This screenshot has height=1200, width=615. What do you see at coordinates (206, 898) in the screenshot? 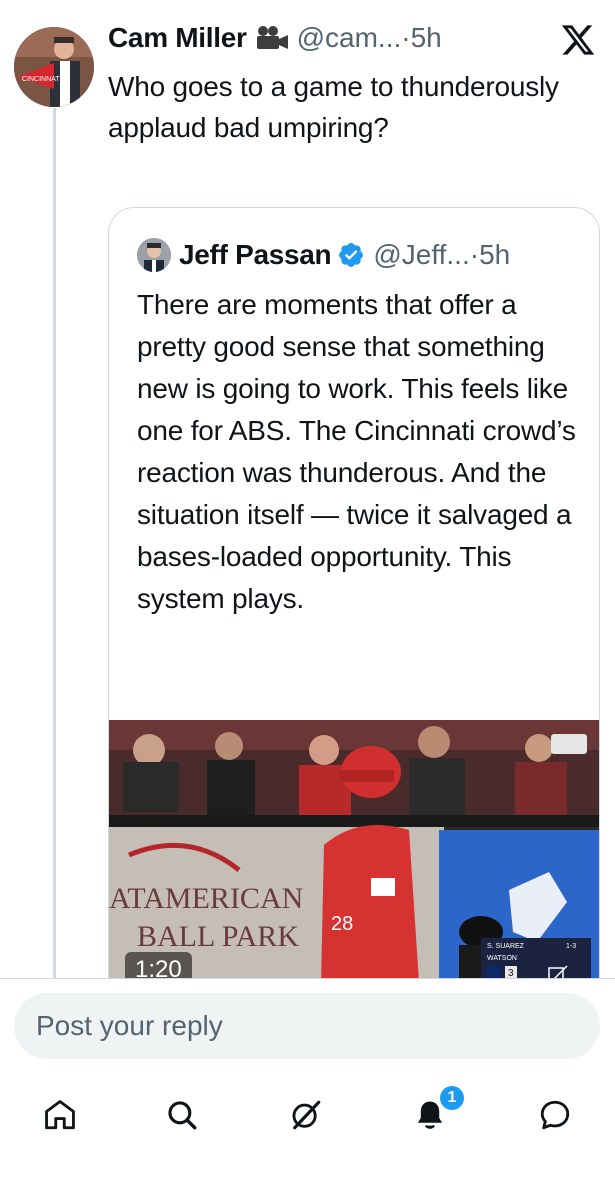
I see `wall-sign-line1: ATAMERICAN` at bounding box center [206, 898].